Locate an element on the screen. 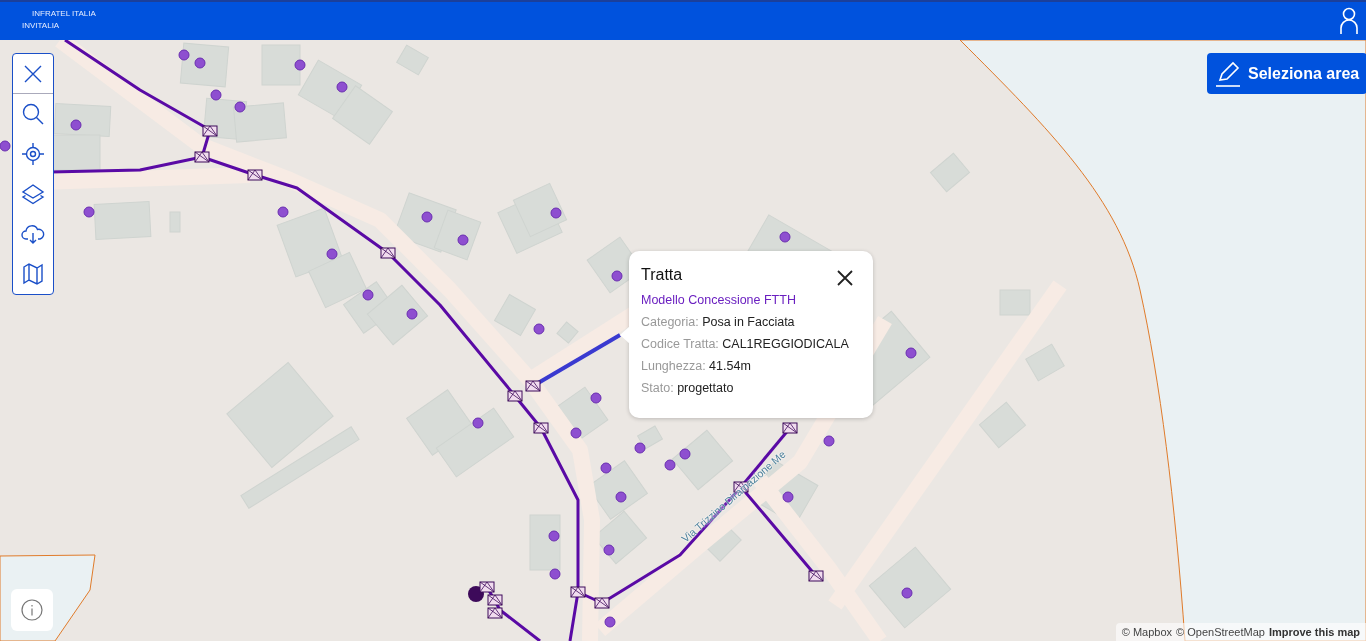 This screenshot has height=641, width=1366. user-button is located at coordinates (1349, 21).